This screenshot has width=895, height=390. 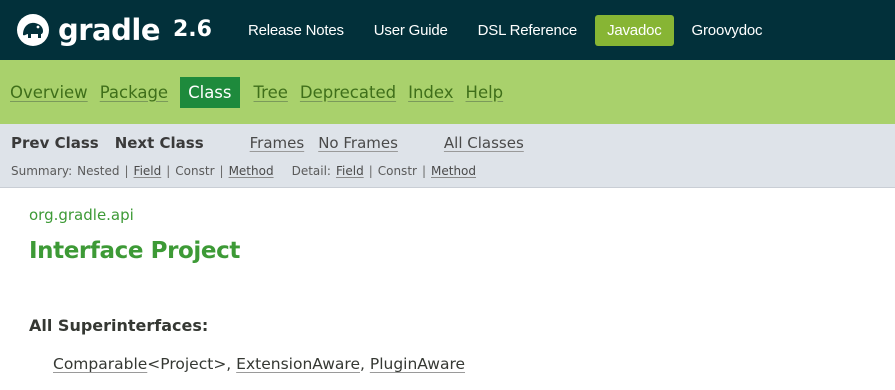 What do you see at coordinates (210, 92) in the screenshot?
I see `nav-class: Class` at bounding box center [210, 92].